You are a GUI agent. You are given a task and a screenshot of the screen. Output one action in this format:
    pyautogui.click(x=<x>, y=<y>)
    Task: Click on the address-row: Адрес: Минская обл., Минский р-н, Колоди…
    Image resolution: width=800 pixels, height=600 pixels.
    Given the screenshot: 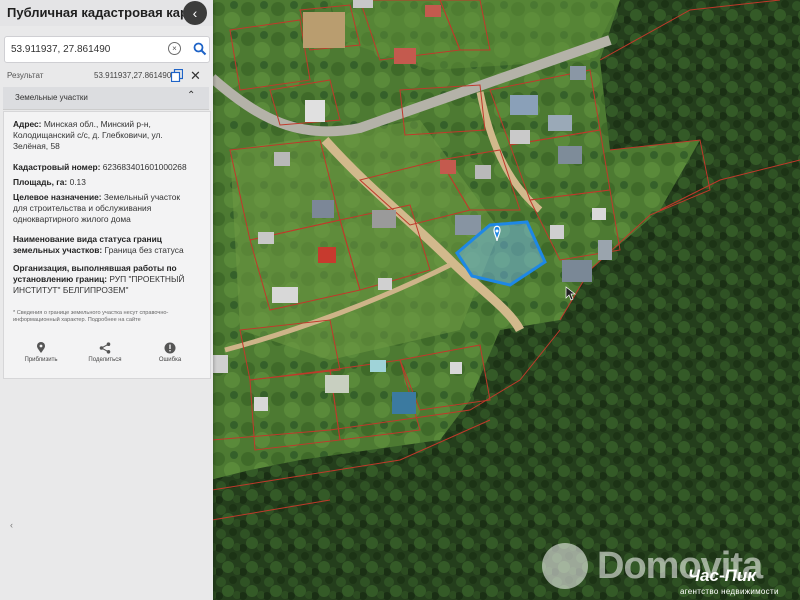 What is the action you would take?
    pyautogui.click(x=102, y=135)
    